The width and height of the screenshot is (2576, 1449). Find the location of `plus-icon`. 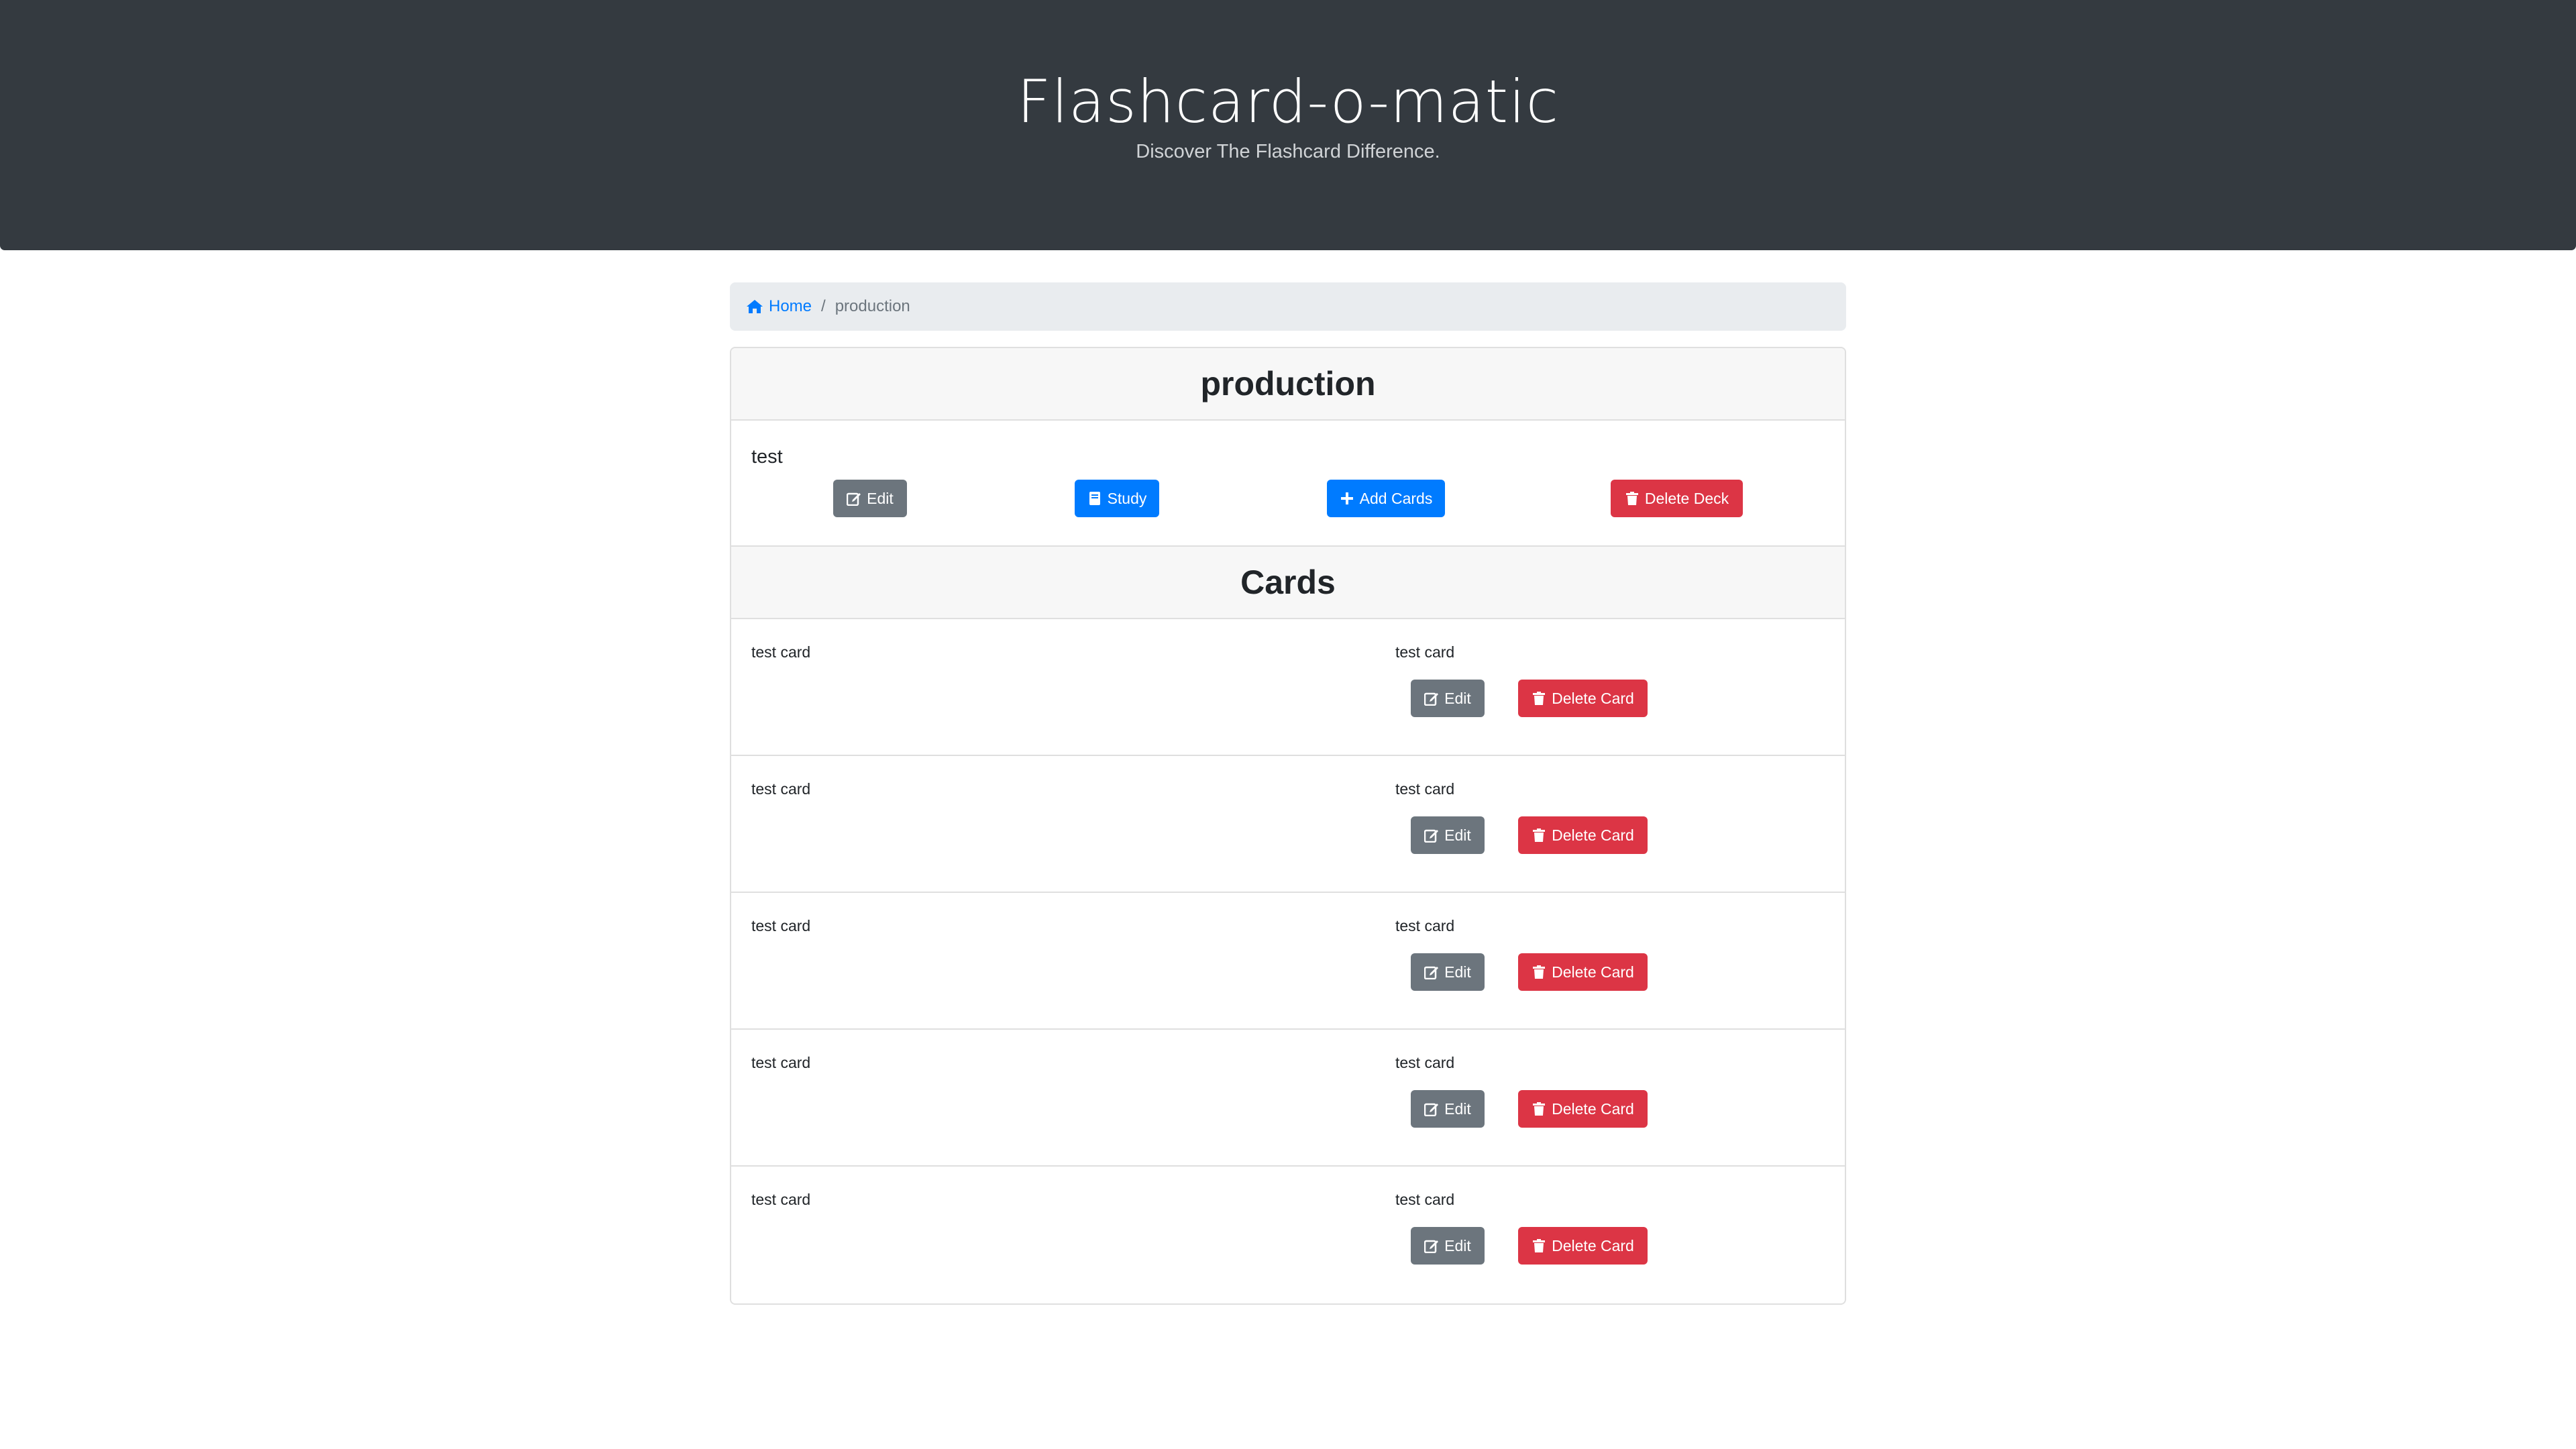

plus-icon is located at coordinates (1346, 498).